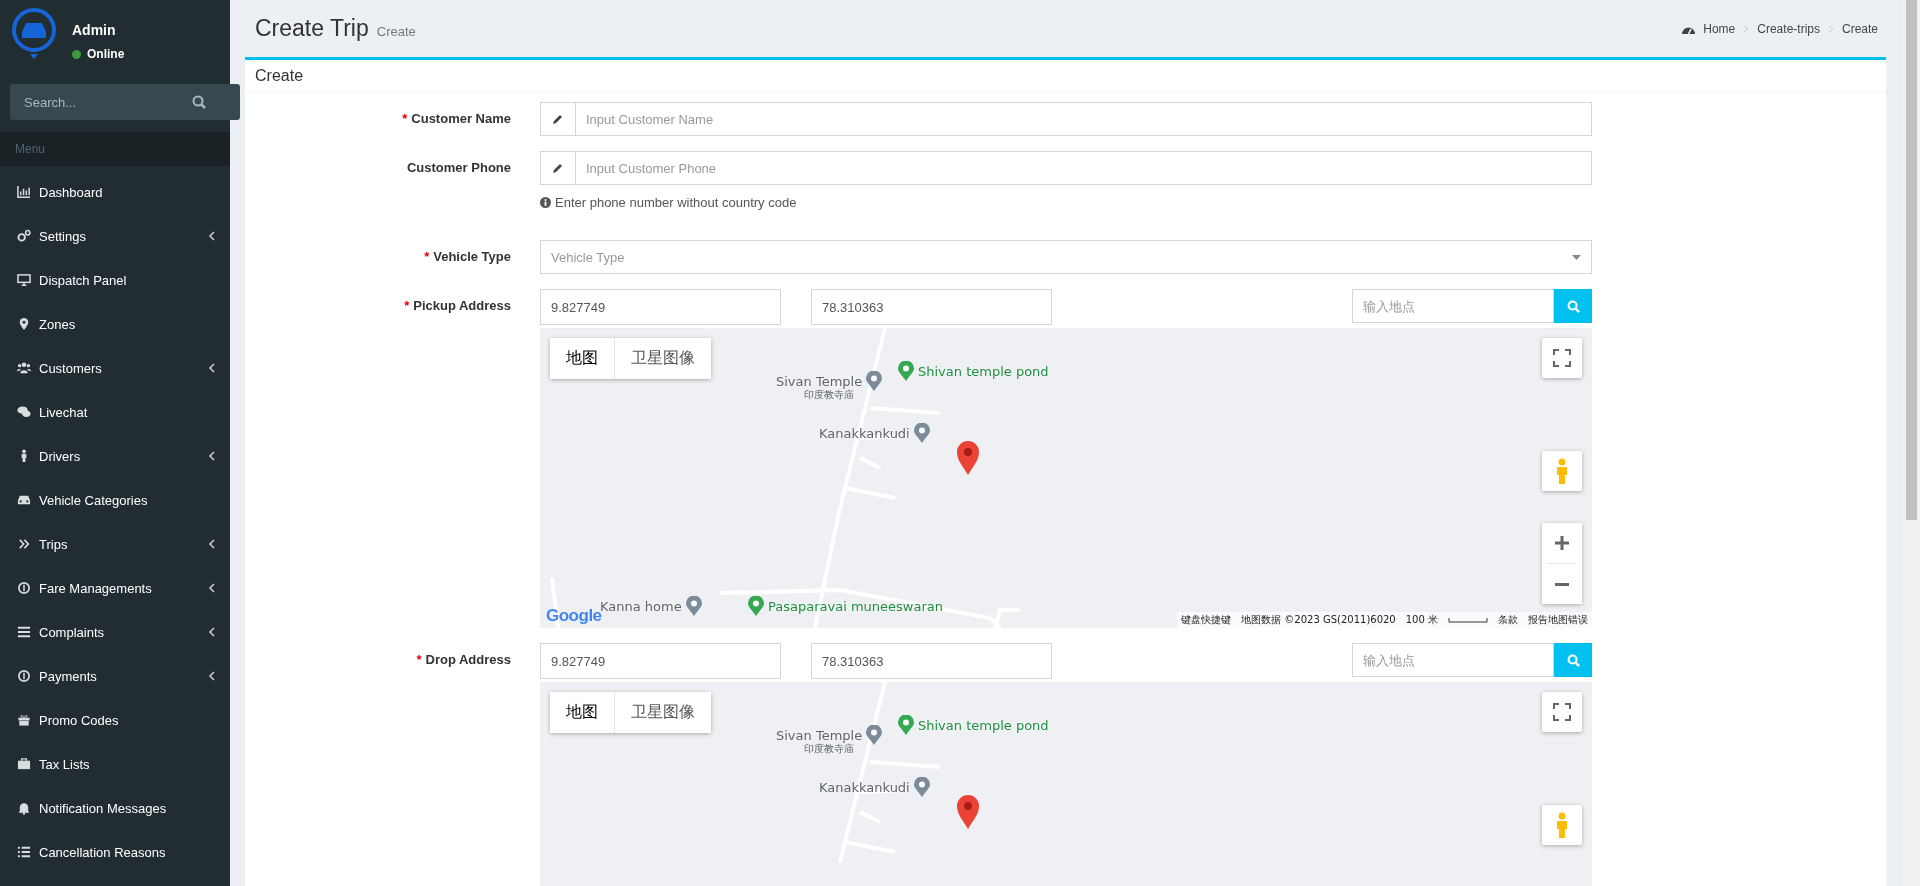 The height and width of the screenshot is (886, 1920). What do you see at coordinates (1084, 168) in the screenshot?
I see `text-field: Input Customer Phone` at bounding box center [1084, 168].